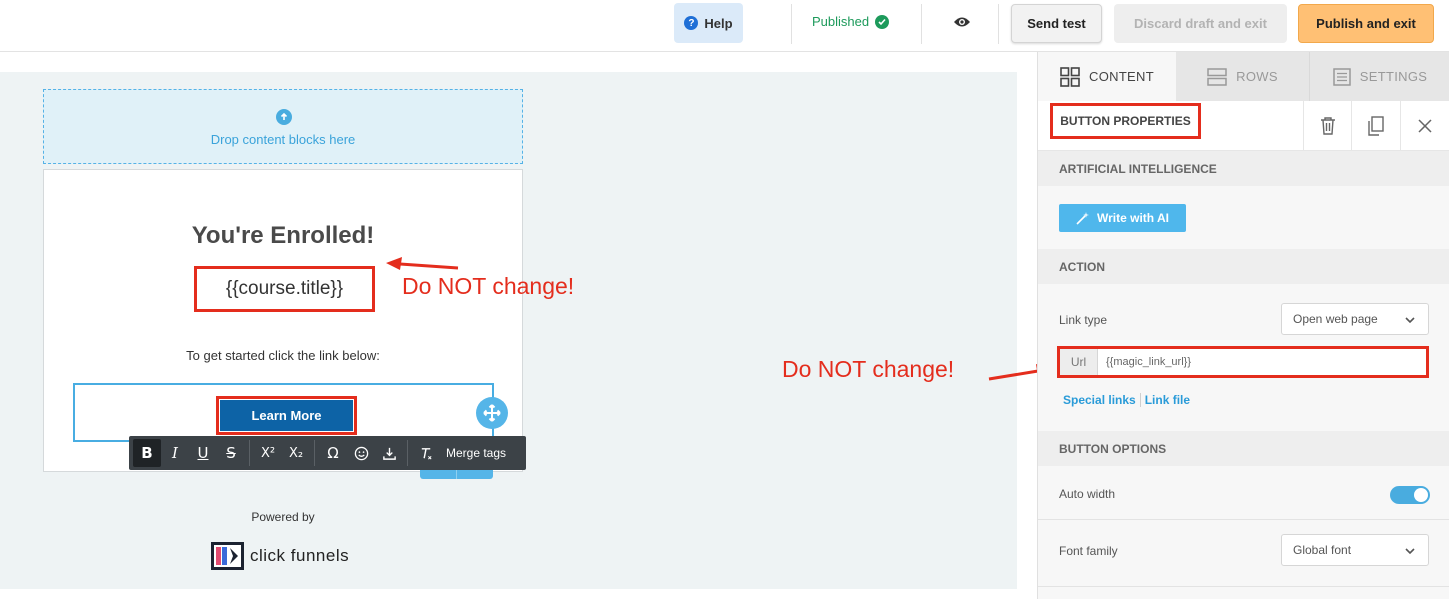 The image size is (1449, 599). What do you see at coordinates (488, 286) in the screenshot?
I see `annotation-note-left: Do NOT change!` at bounding box center [488, 286].